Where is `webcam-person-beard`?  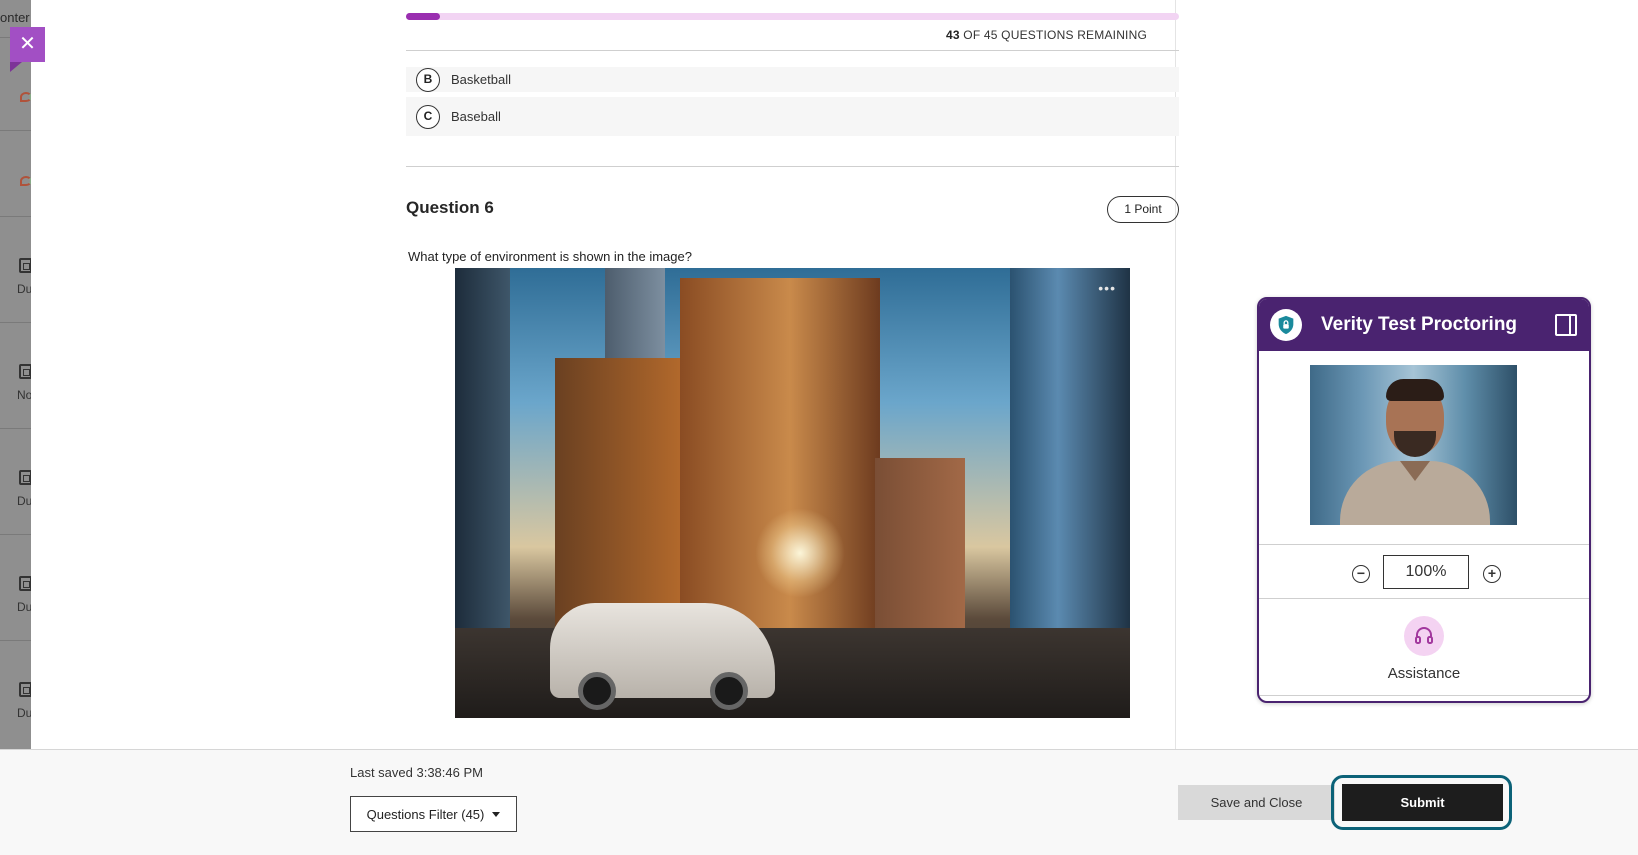 webcam-person-beard is located at coordinates (1415, 444).